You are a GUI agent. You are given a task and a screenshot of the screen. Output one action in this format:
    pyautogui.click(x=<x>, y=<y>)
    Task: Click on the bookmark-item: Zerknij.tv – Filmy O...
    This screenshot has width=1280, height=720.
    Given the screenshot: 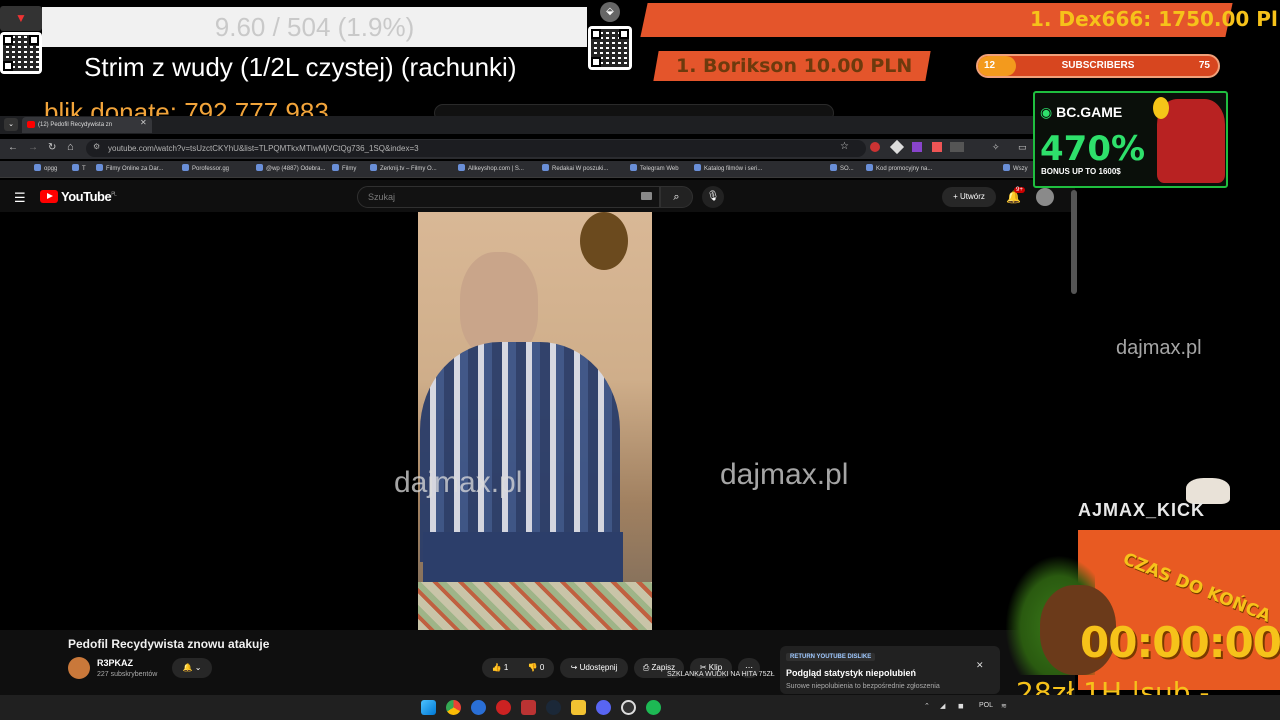 What is the action you would take?
    pyautogui.click(x=403, y=169)
    